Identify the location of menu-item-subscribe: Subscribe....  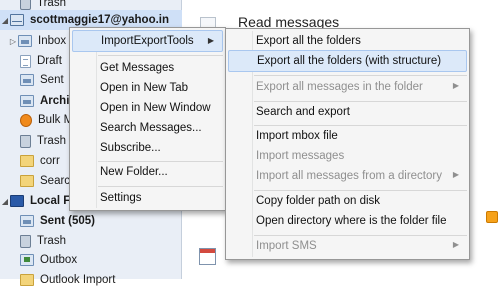
(147, 148).